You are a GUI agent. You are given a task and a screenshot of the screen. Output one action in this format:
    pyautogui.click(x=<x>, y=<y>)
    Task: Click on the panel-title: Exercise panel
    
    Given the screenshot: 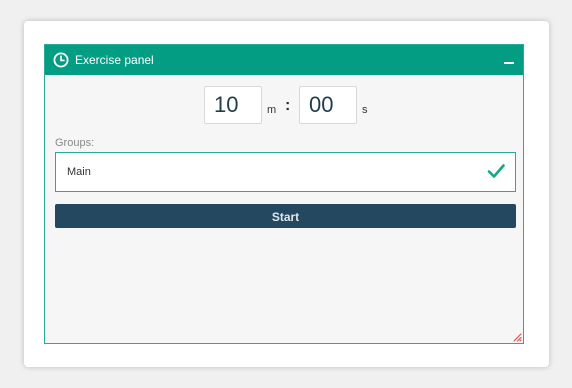 What is the action you would take?
    pyautogui.click(x=114, y=60)
    